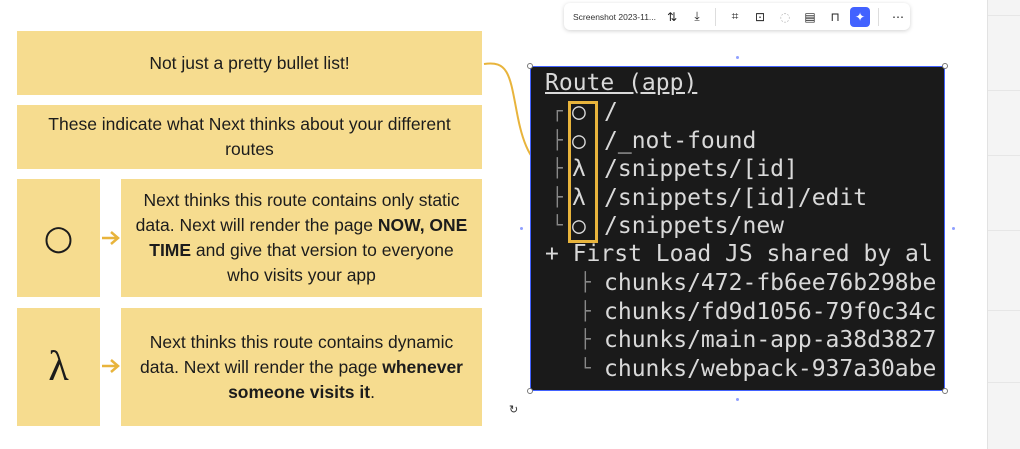  What do you see at coordinates (770, 368) in the screenshot?
I see `chunk-line: chunks/webpack-937a30abe` at bounding box center [770, 368].